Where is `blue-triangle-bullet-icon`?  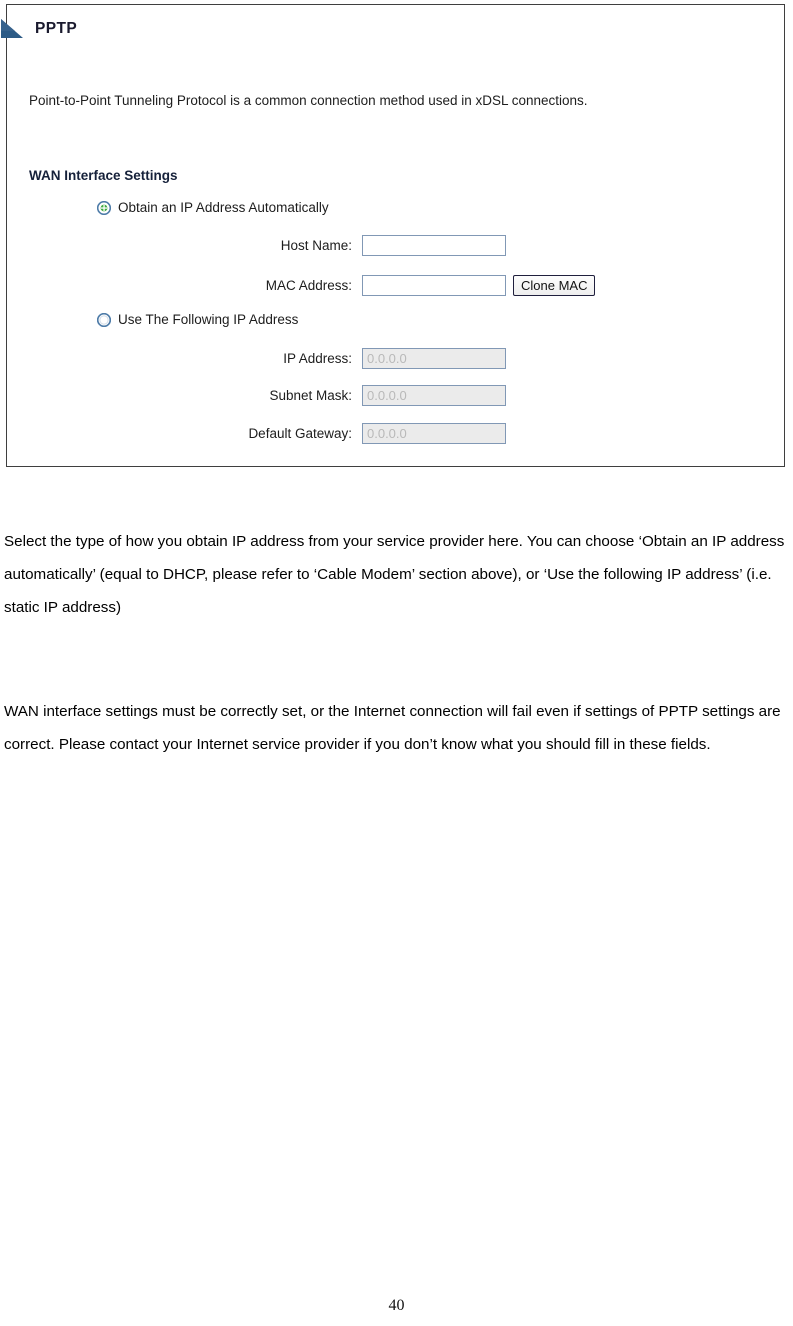 blue-triangle-bullet-icon is located at coordinates (14, 29).